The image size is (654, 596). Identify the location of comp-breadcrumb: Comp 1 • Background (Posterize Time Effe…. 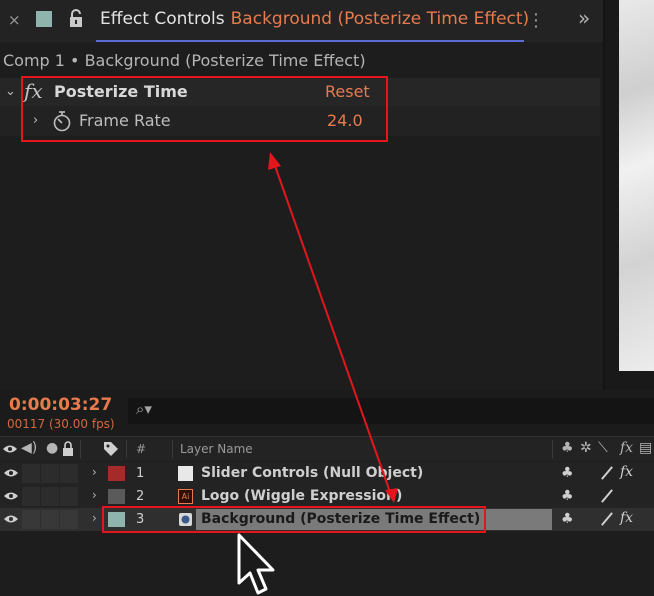
(184, 60).